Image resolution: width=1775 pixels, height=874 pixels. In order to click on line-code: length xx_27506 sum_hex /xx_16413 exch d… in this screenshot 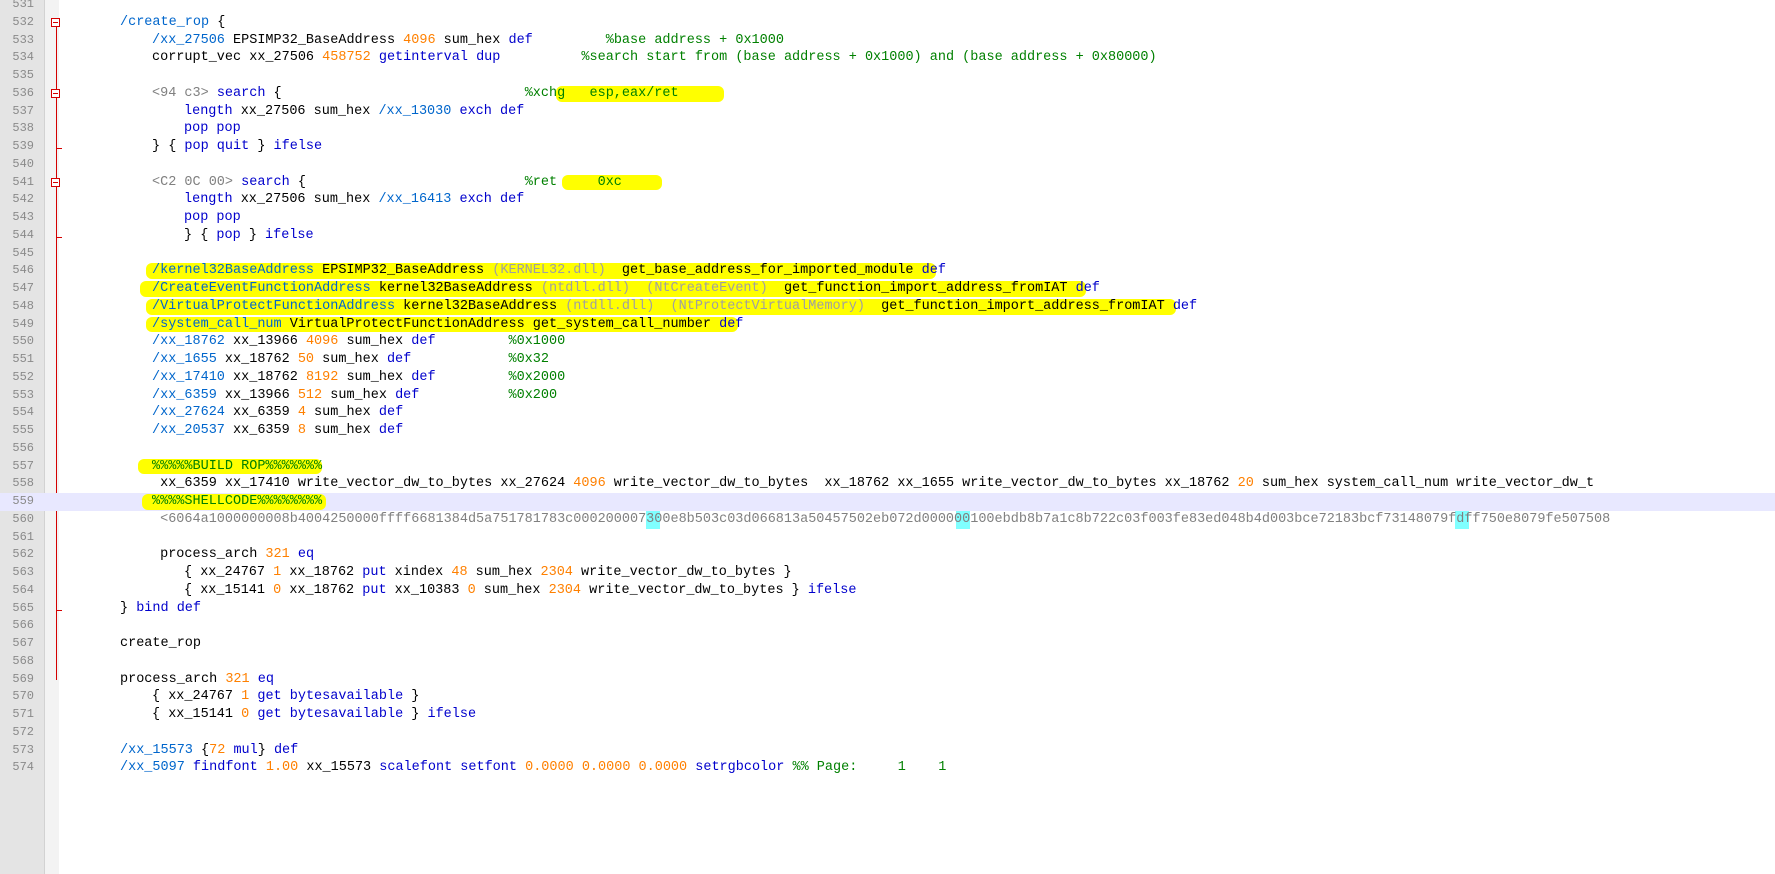, I will do `click(354, 200)`.